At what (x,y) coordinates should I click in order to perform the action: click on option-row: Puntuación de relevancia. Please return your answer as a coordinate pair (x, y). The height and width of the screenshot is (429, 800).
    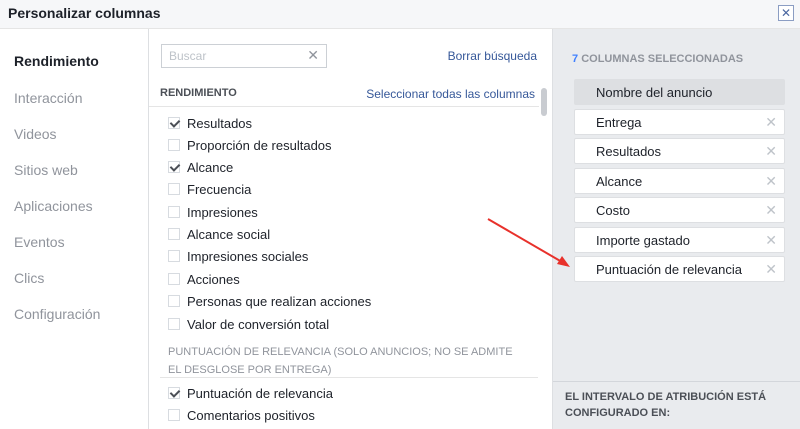
    Looking at the image, I should click on (250, 393).